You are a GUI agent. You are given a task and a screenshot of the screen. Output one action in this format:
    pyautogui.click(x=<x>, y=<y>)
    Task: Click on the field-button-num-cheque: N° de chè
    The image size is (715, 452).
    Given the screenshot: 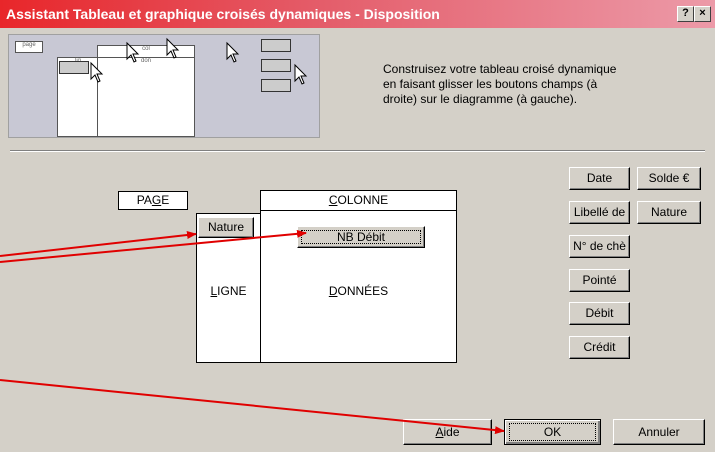 What is the action you would take?
    pyautogui.click(x=599, y=246)
    